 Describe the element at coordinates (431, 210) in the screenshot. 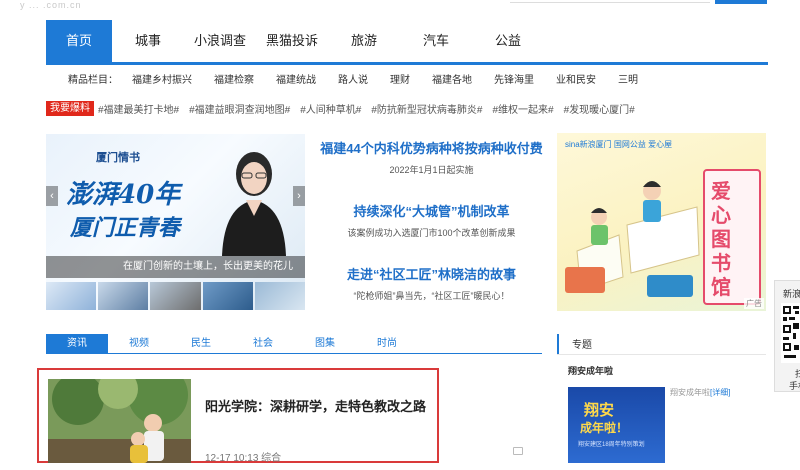

I see `headline-title: 持续深化“大城管”机制改革` at that location.